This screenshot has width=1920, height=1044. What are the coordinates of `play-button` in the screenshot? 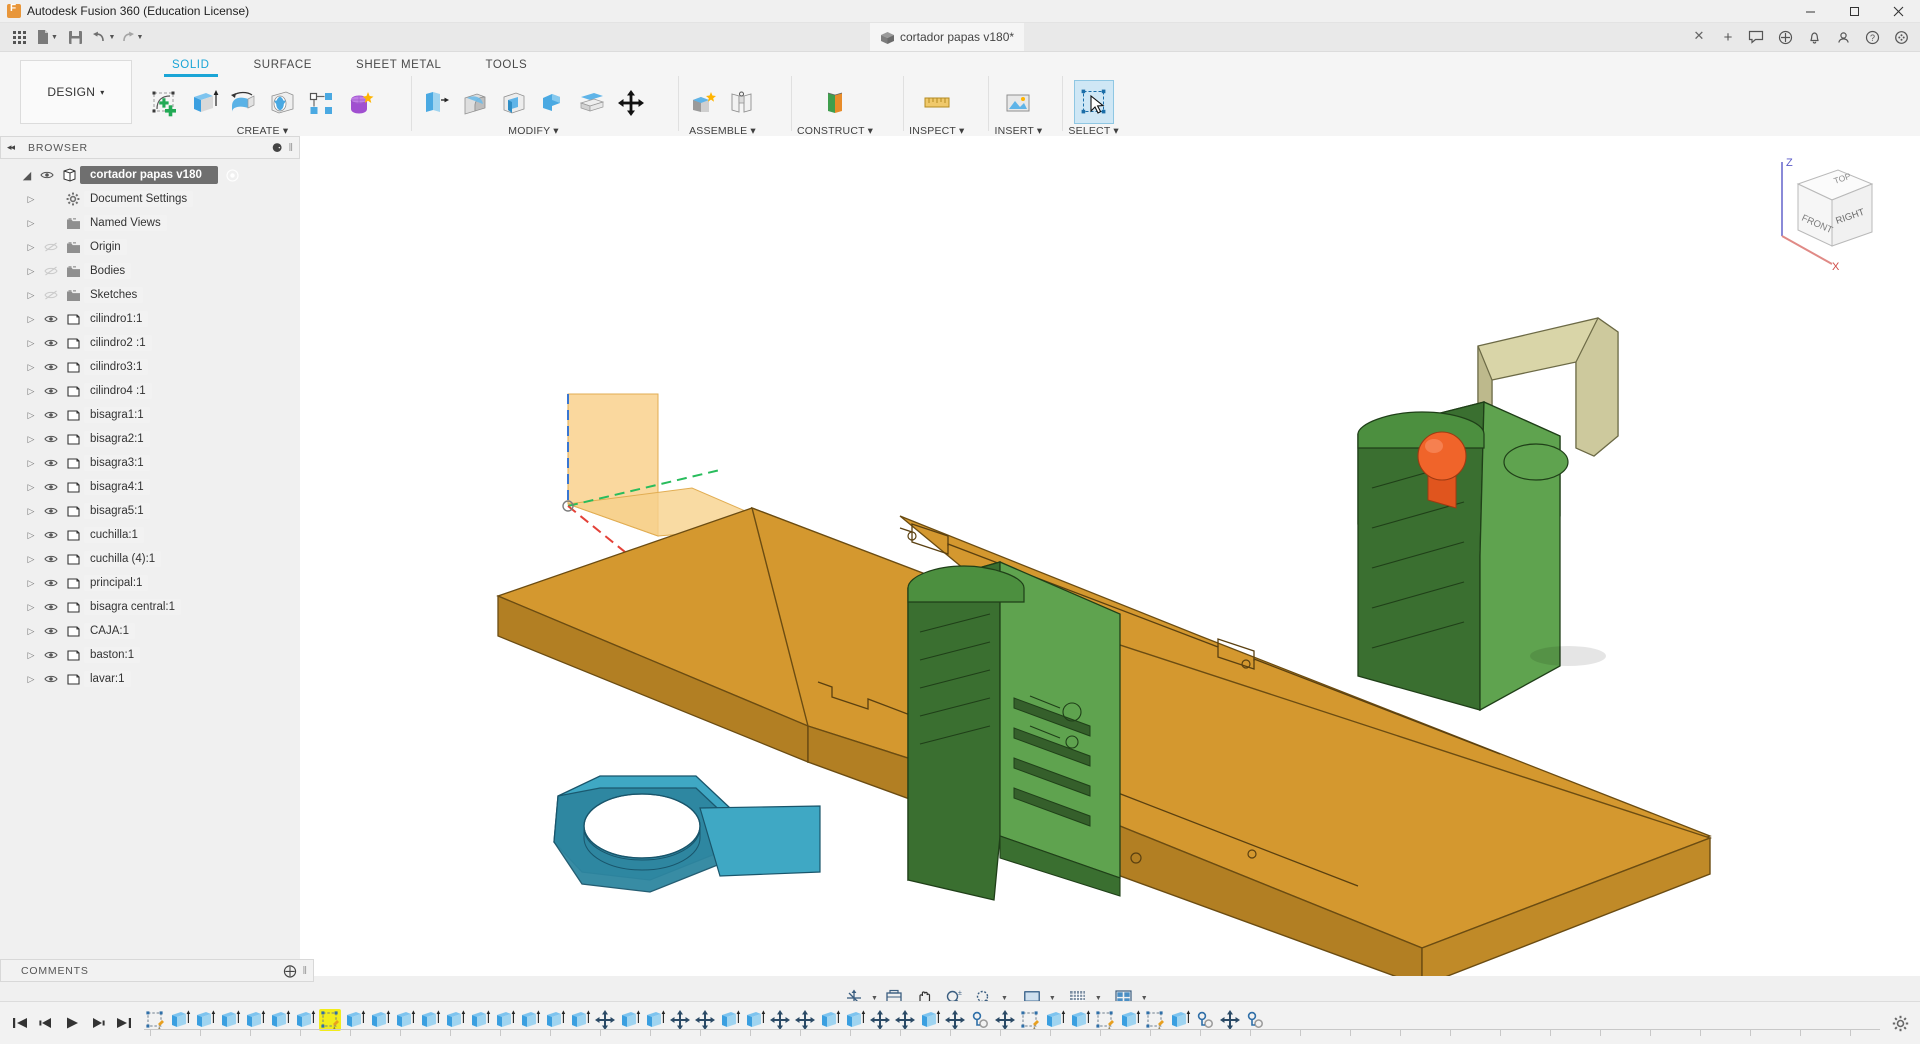 It's located at (72, 1023).